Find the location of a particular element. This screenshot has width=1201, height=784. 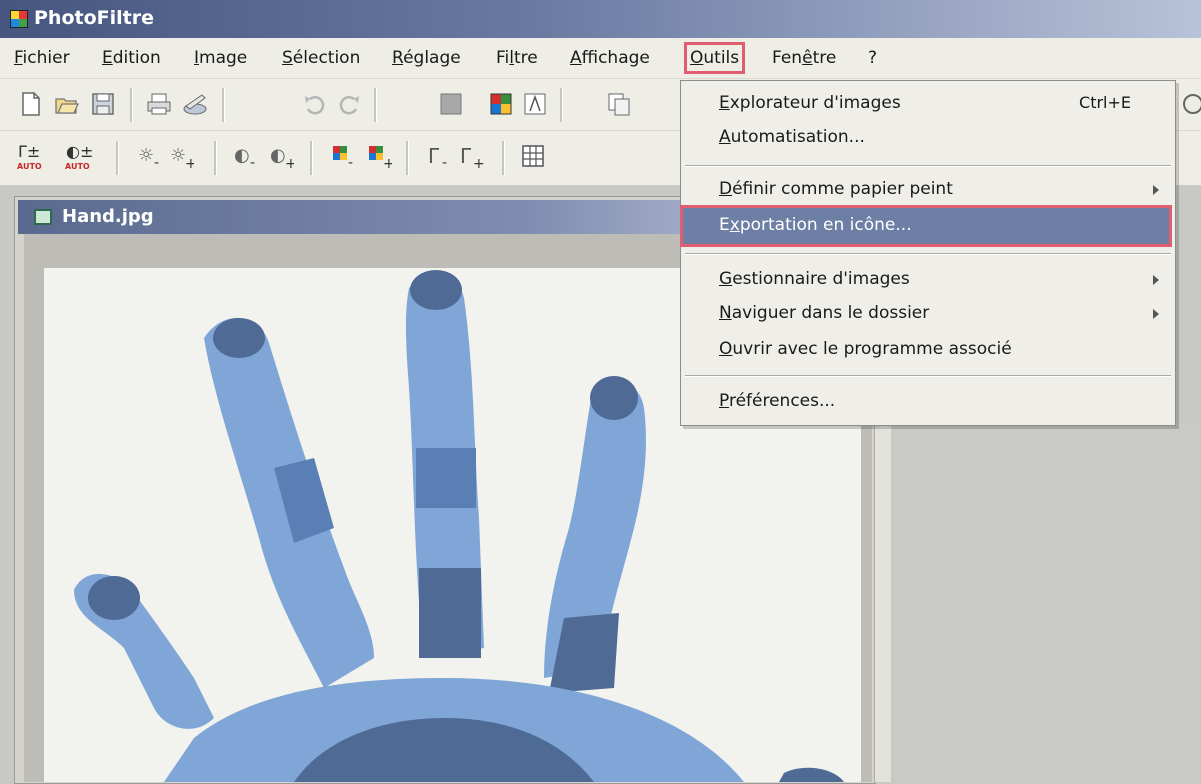

shortcut-ctrl-e: Ctrl+E is located at coordinates (1105, 102).